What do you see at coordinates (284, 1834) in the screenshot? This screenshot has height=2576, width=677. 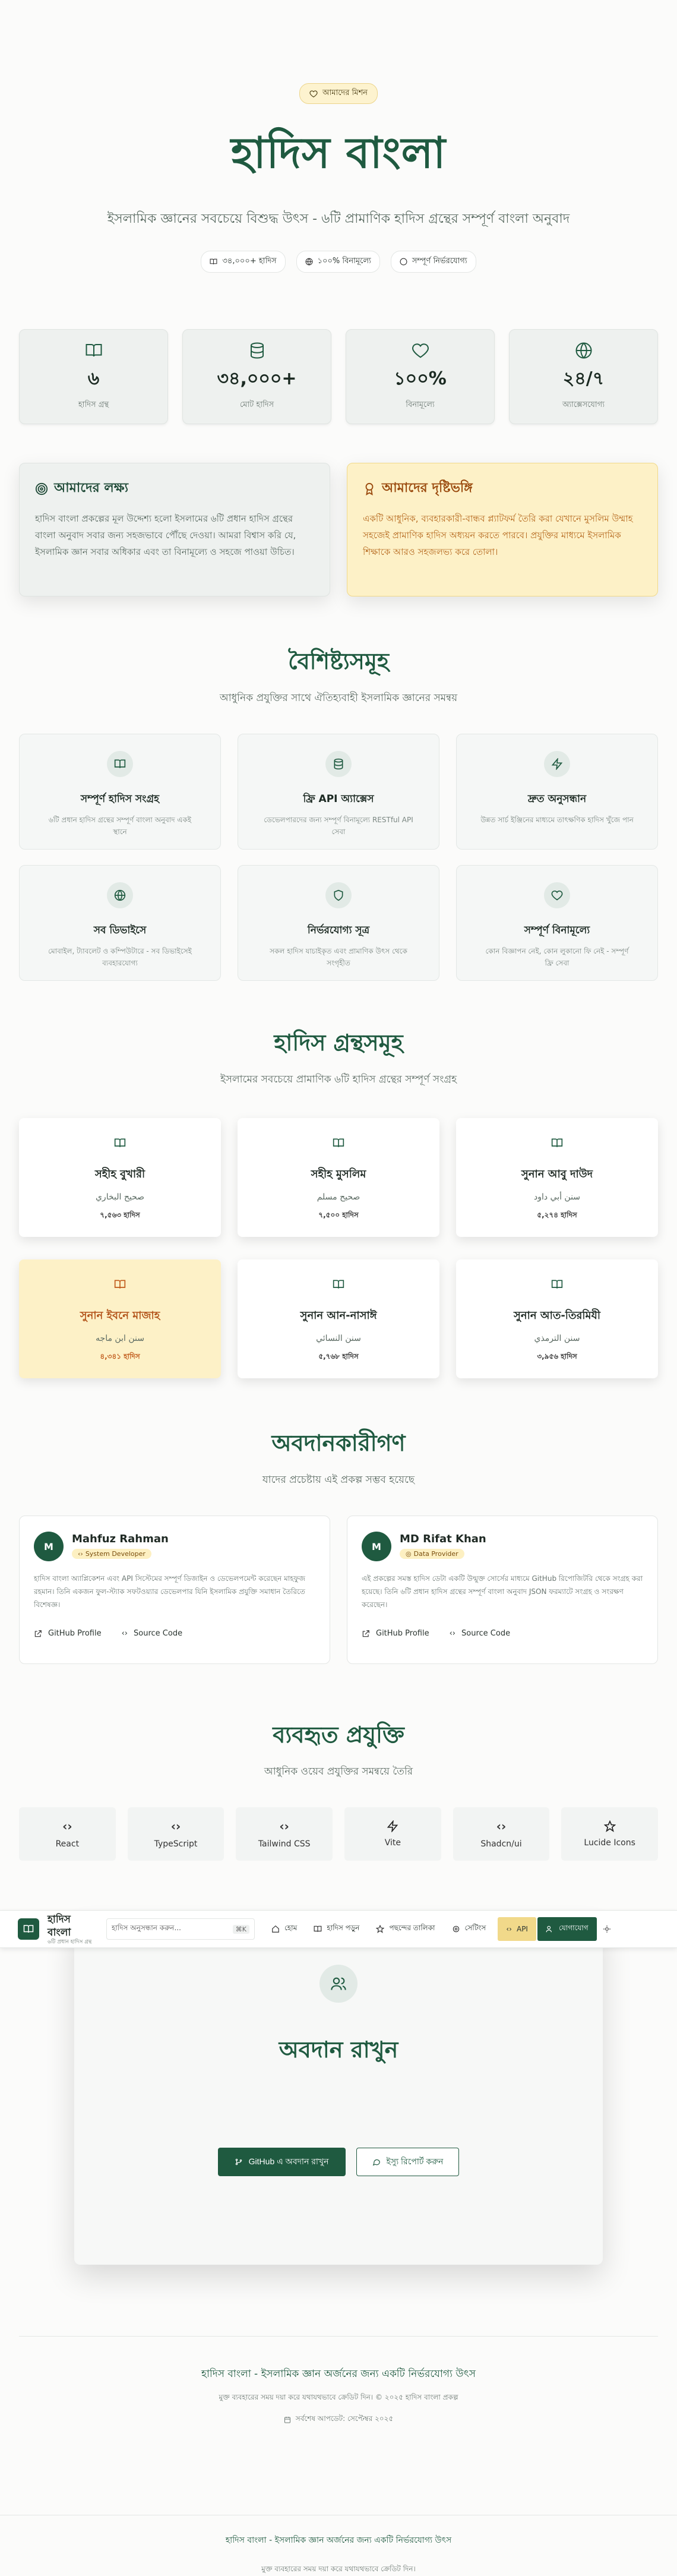 I see `tech-item: ‹› Tailwind CSS` at bounding box center [284, 1834].